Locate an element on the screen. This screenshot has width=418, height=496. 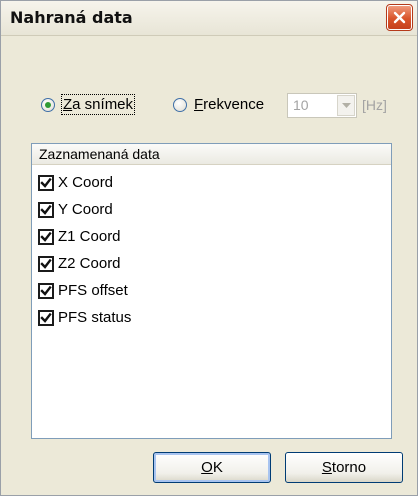
chevron-down-icon is located at coordinates (346, 105).